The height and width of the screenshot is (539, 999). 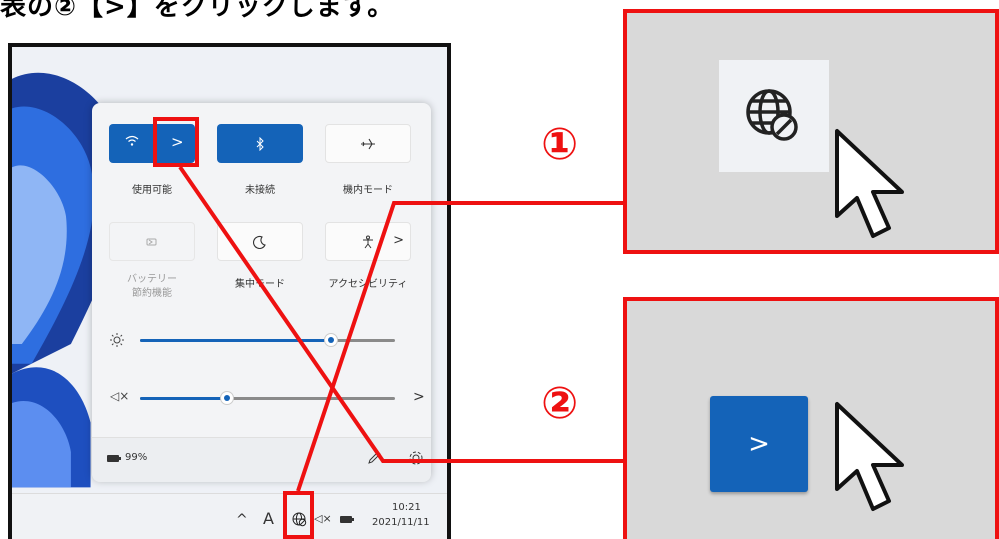 I want to click on callout-number-one: ①, so click(x=560, y=144).